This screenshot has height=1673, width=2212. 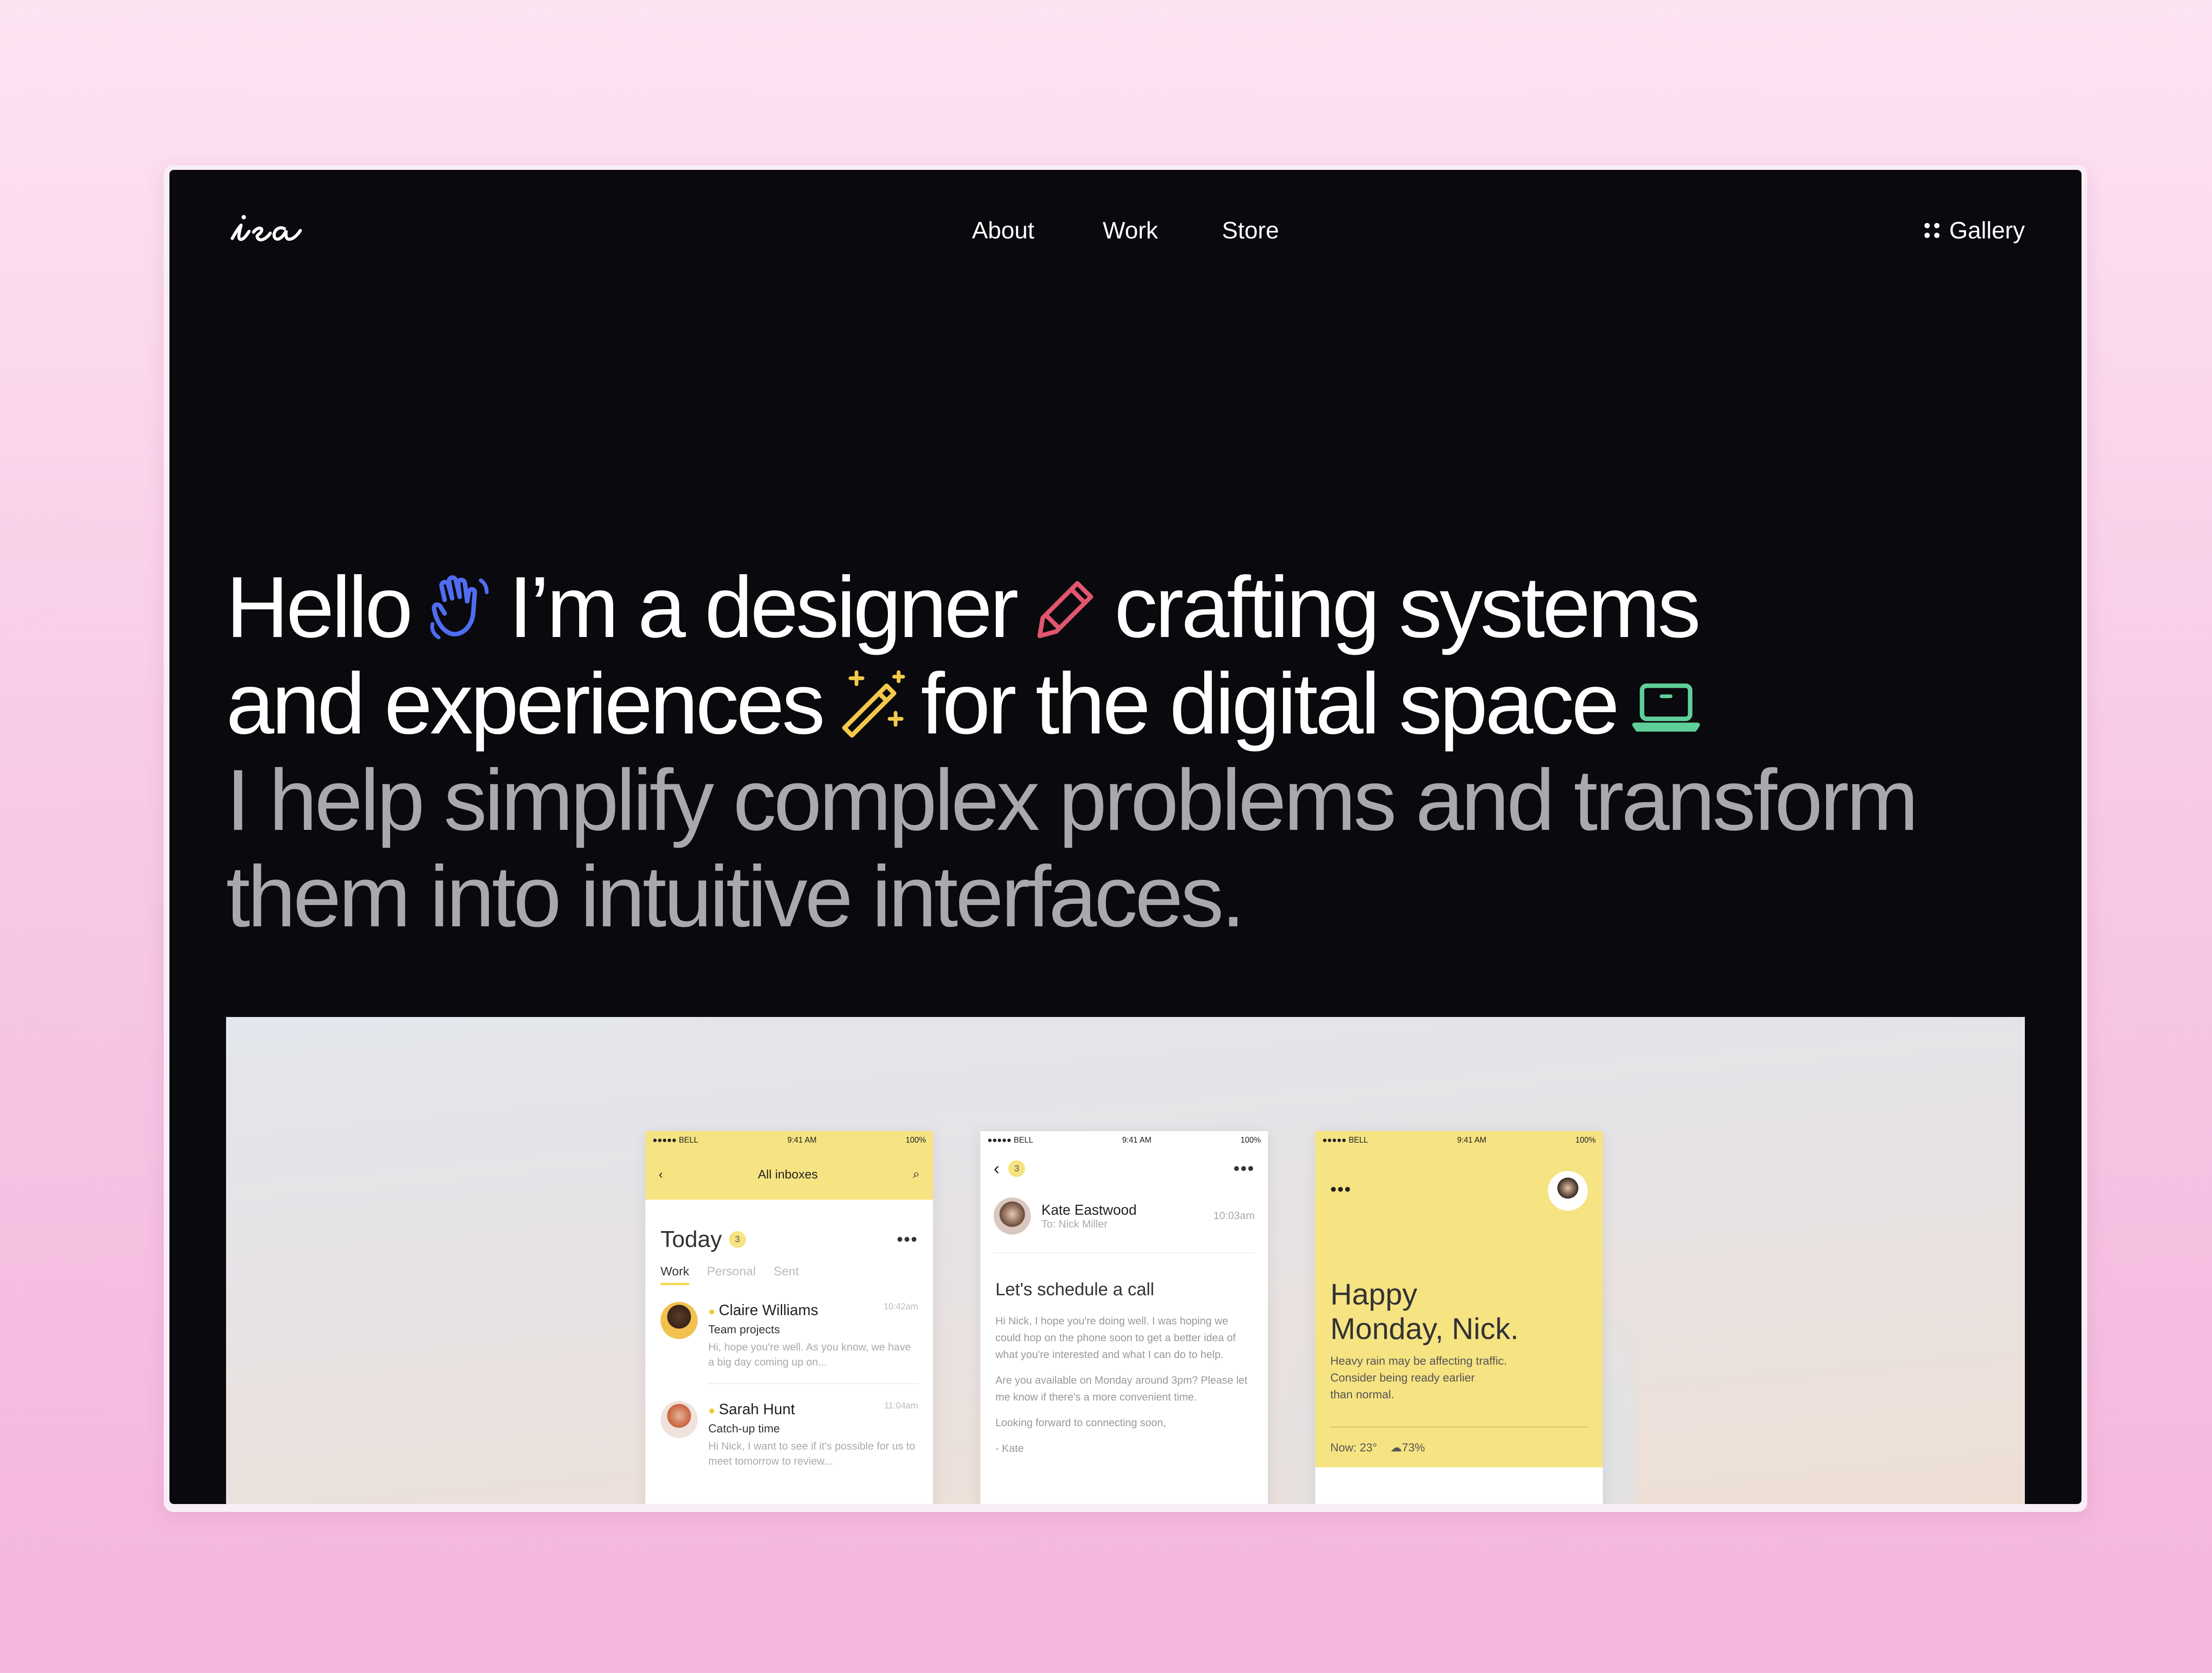 I want to click on nav-work: Work, so click(x=1131, y=230).